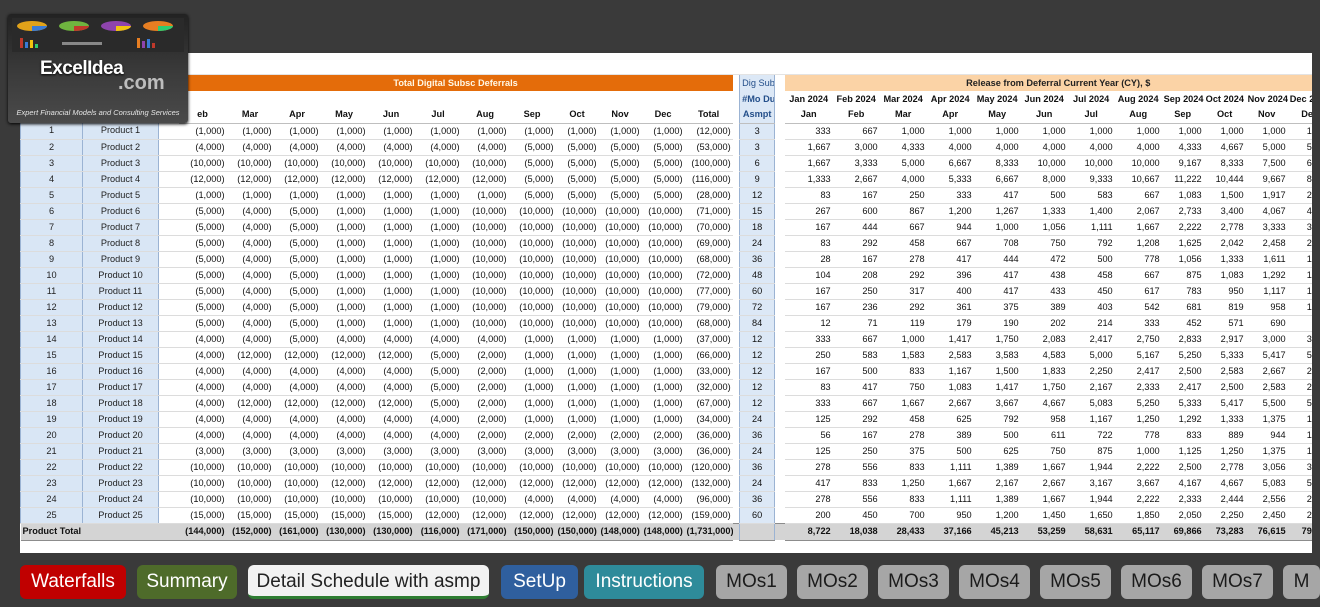 The width and height of the screenshot is (1320, 607). Describe the element at coordinates (708, 163) in the screenshot. I see `deferral-cell: (100,000)` at that location.